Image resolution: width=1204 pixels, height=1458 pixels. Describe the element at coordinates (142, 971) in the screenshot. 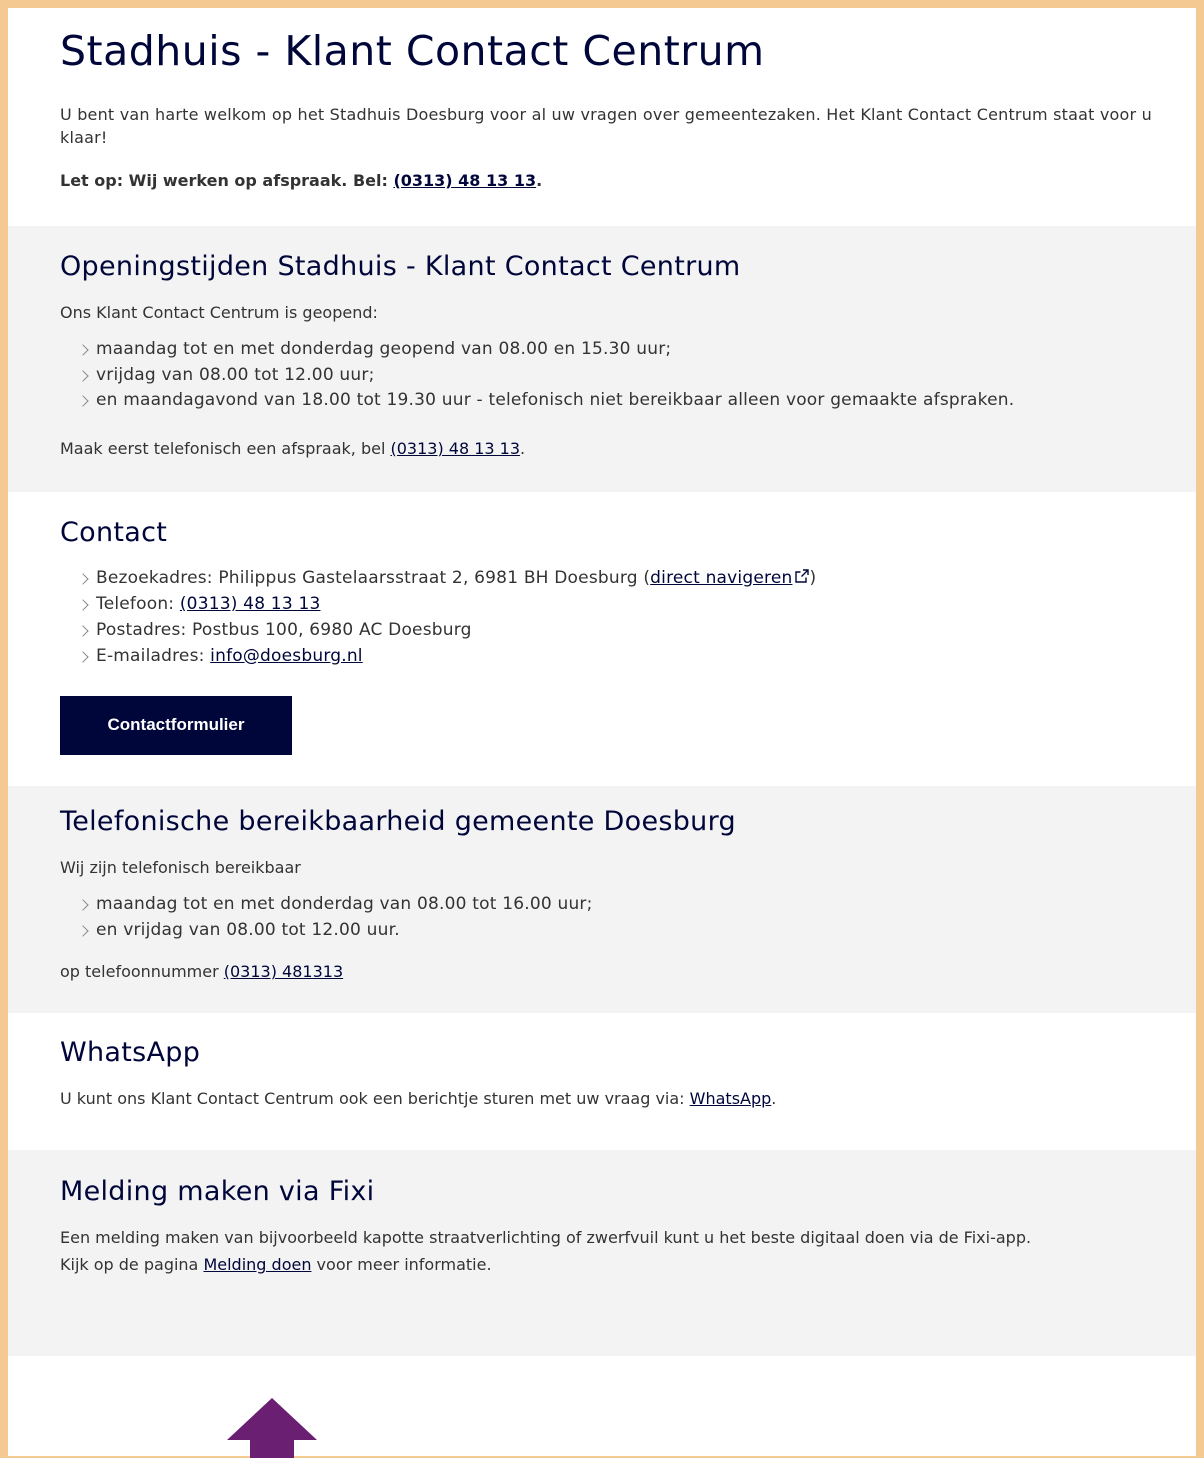

I see `phone-footer-label: op telefoonnummer` at that location.